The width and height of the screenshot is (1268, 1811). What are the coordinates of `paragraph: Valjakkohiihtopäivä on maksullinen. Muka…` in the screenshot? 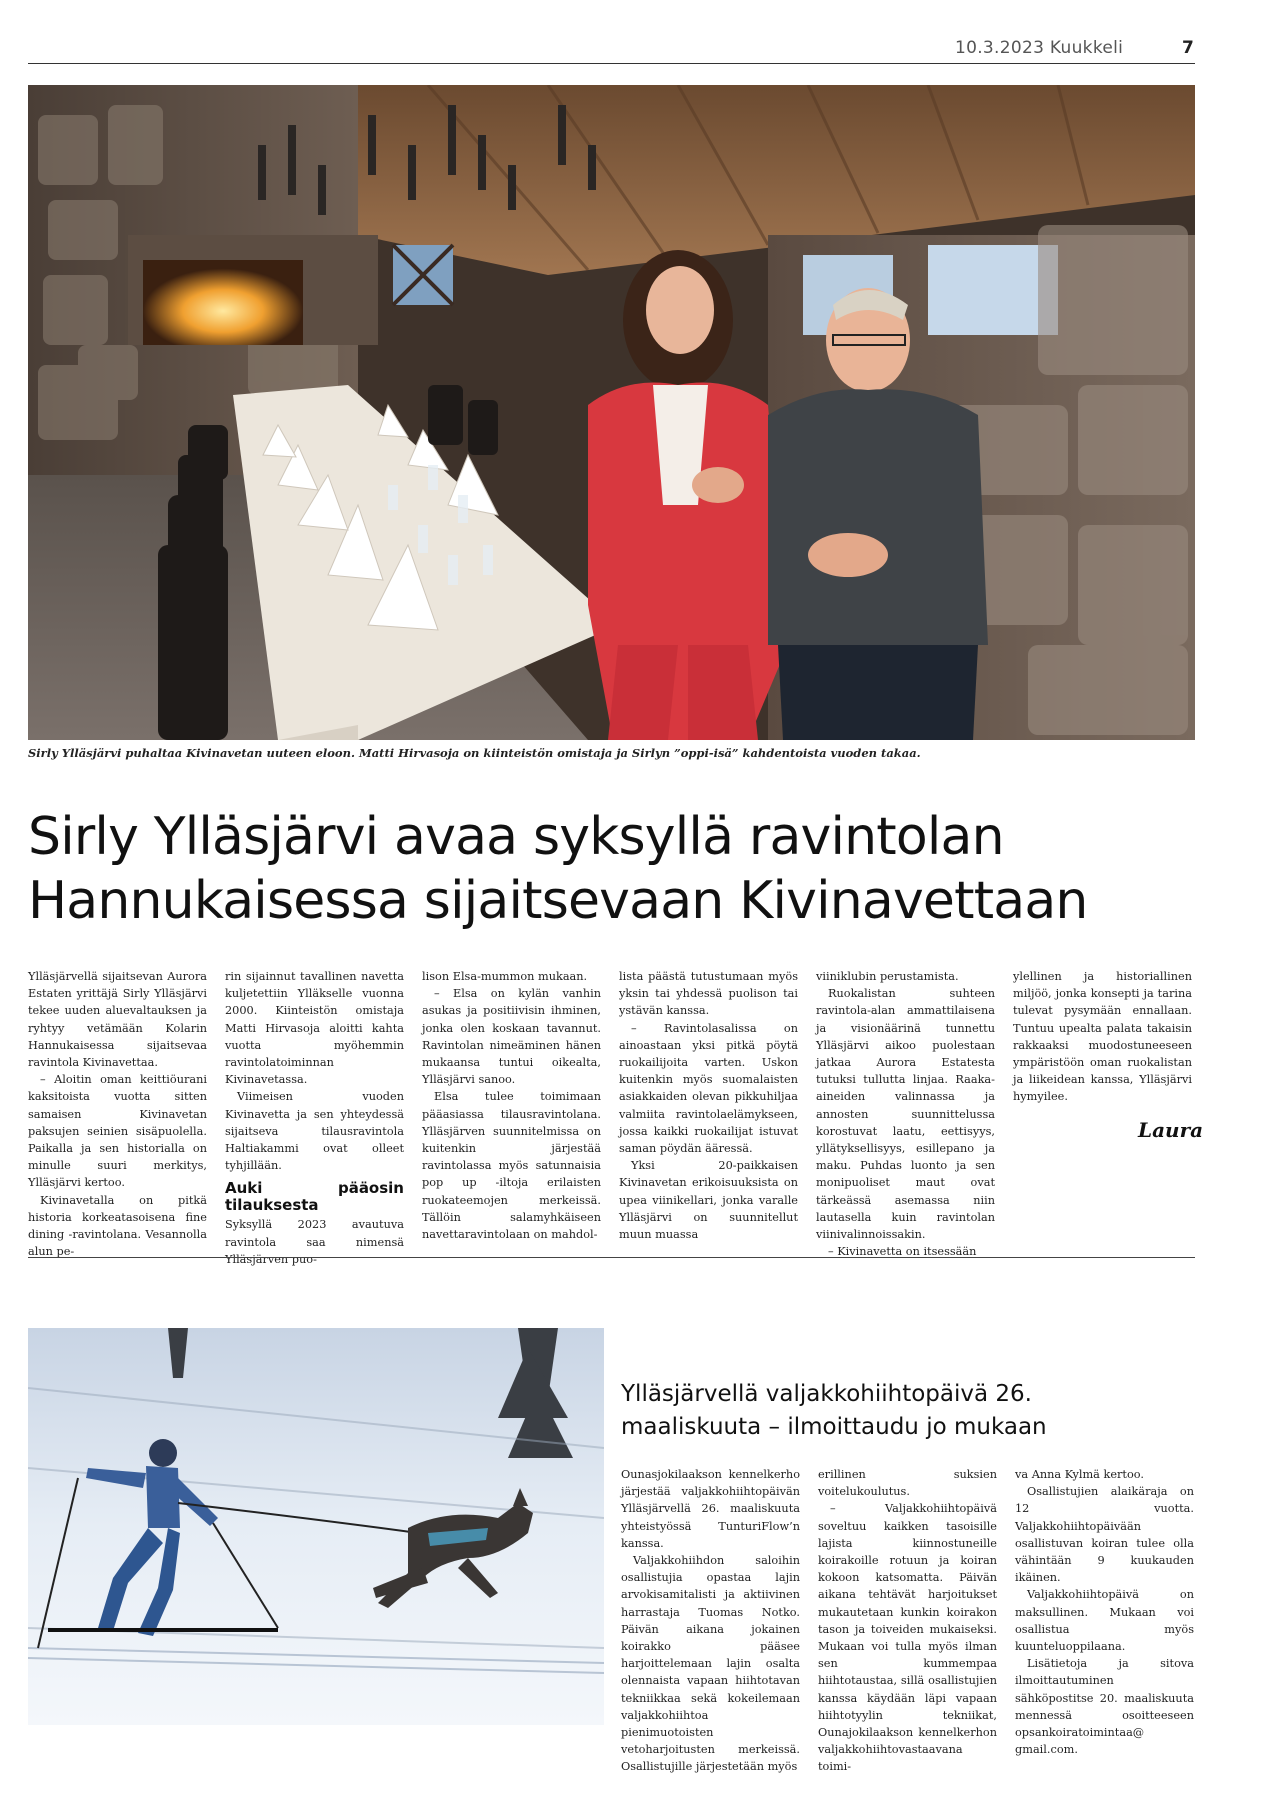 It's located at (1104, 1621).